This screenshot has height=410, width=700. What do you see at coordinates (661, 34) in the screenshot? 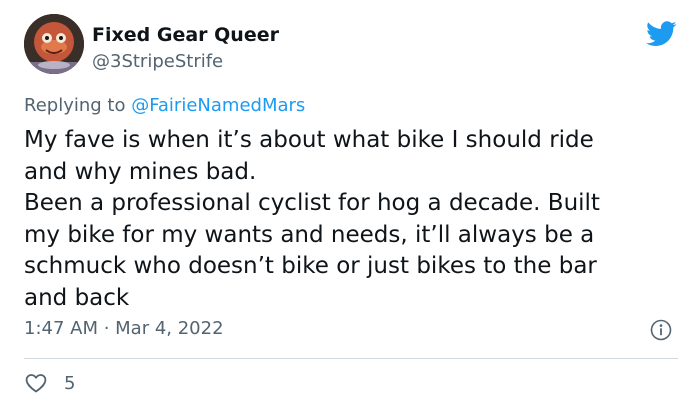
I see `twitter-bird-icon` at bounding box center [661, 34].